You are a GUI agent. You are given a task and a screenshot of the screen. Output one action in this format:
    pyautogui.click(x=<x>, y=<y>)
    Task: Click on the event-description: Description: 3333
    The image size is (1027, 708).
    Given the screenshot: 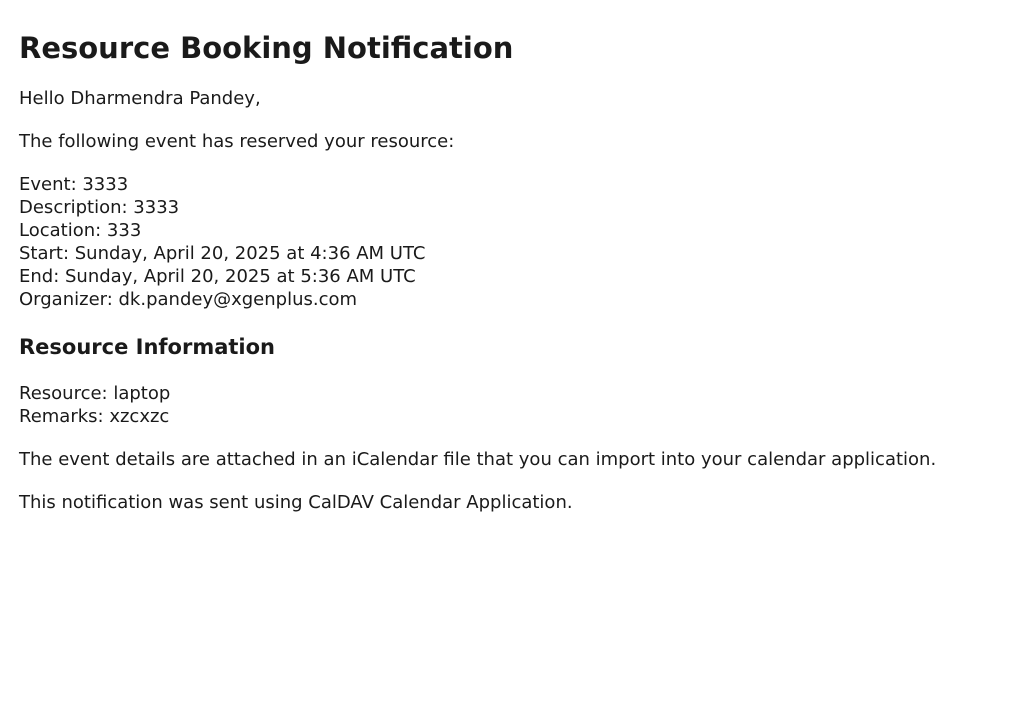 What is the action you would take?
    pyautogui.click(x=99, y=207)
    